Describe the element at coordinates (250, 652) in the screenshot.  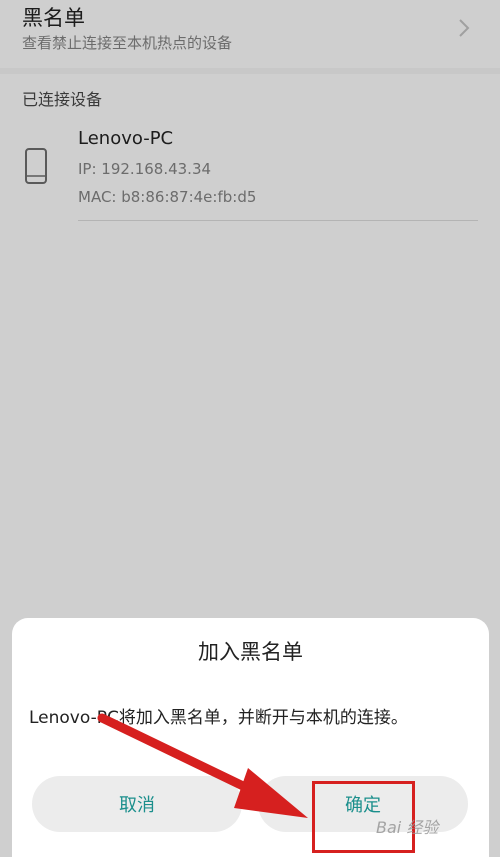
I see `dialog-title: 加入黑名单` at that location.